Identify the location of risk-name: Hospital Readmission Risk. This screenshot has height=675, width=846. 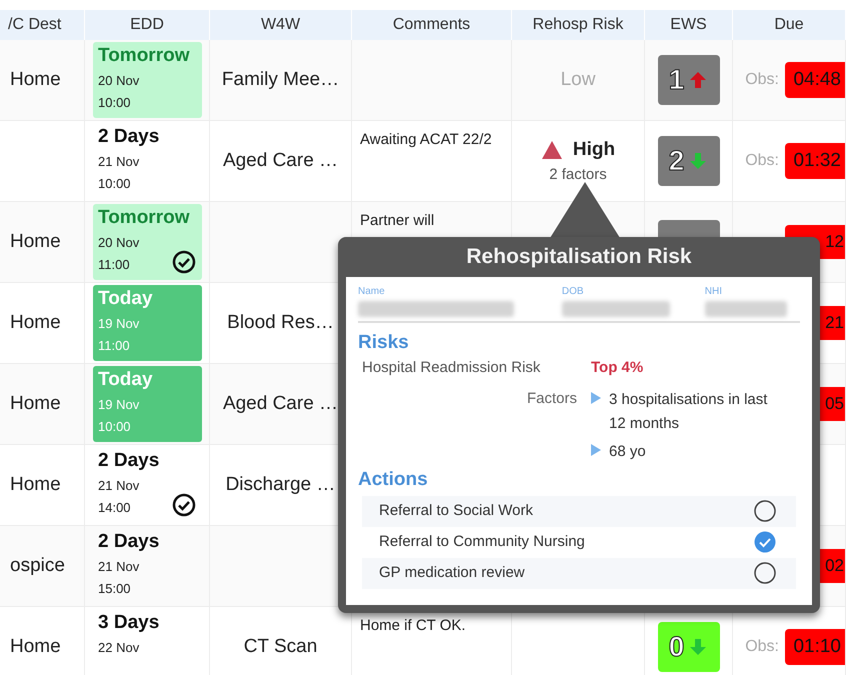
(451, 368).